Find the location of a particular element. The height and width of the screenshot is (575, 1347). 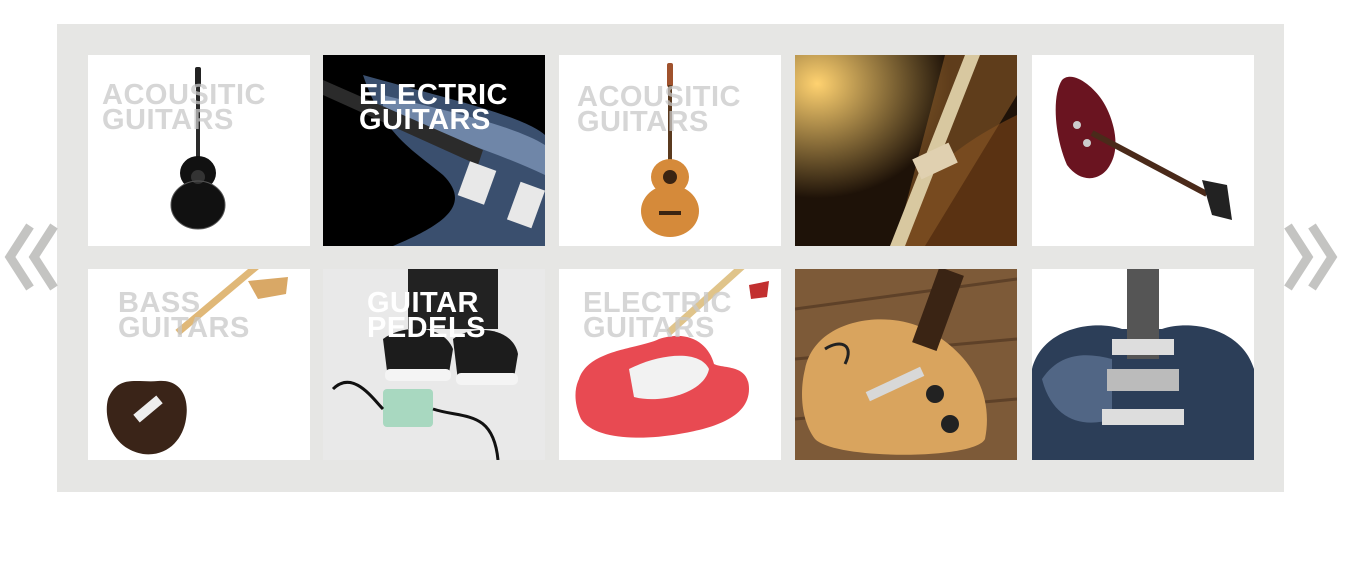

semi-hollow-guitar-blue-image is located at coordinates (1143, 364).